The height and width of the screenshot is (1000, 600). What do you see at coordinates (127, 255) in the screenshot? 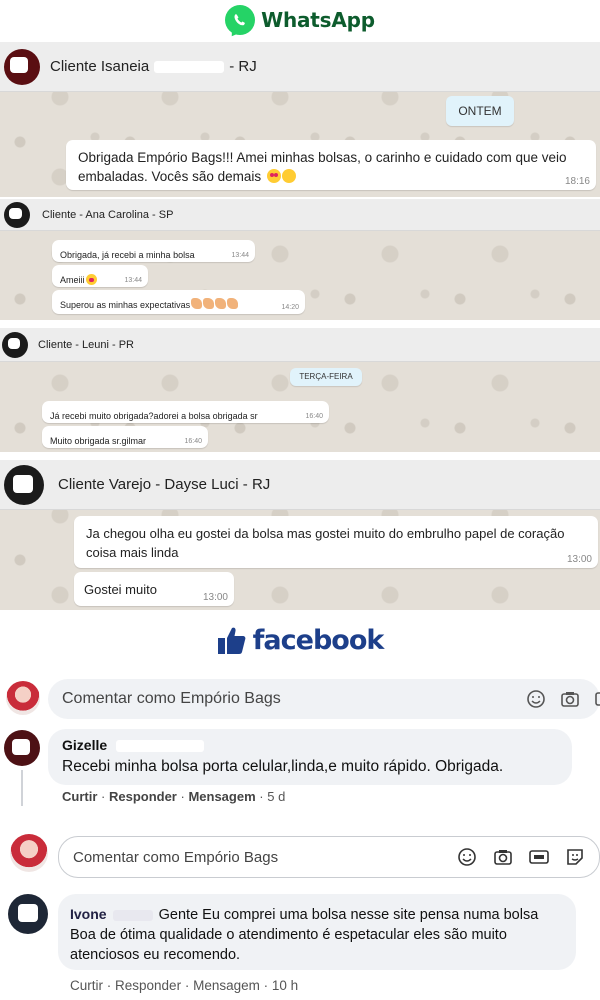
I see `message-text: Obrigada, já recebi a minha bolsa` at bounding box center [127, 255].